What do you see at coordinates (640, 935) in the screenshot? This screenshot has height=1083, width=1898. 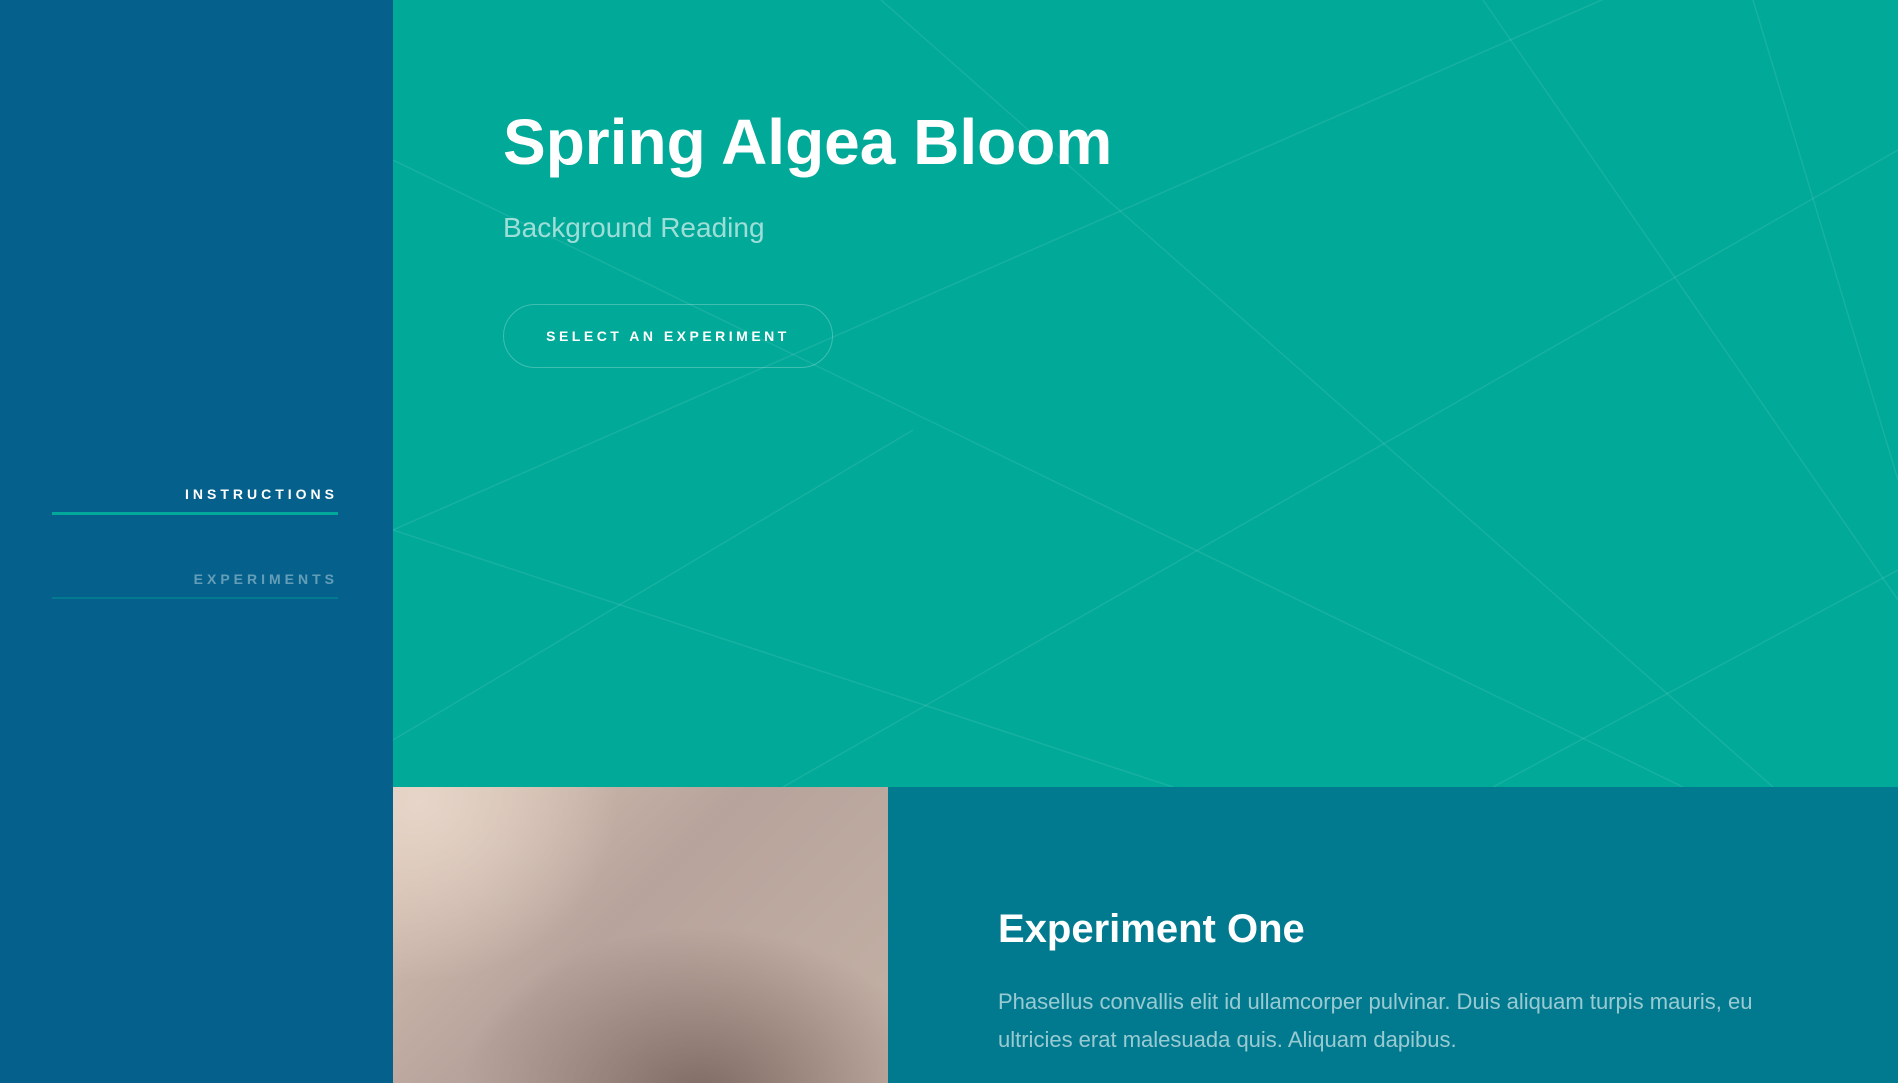 I see `experiment-image` at bounding box center [640, 935].